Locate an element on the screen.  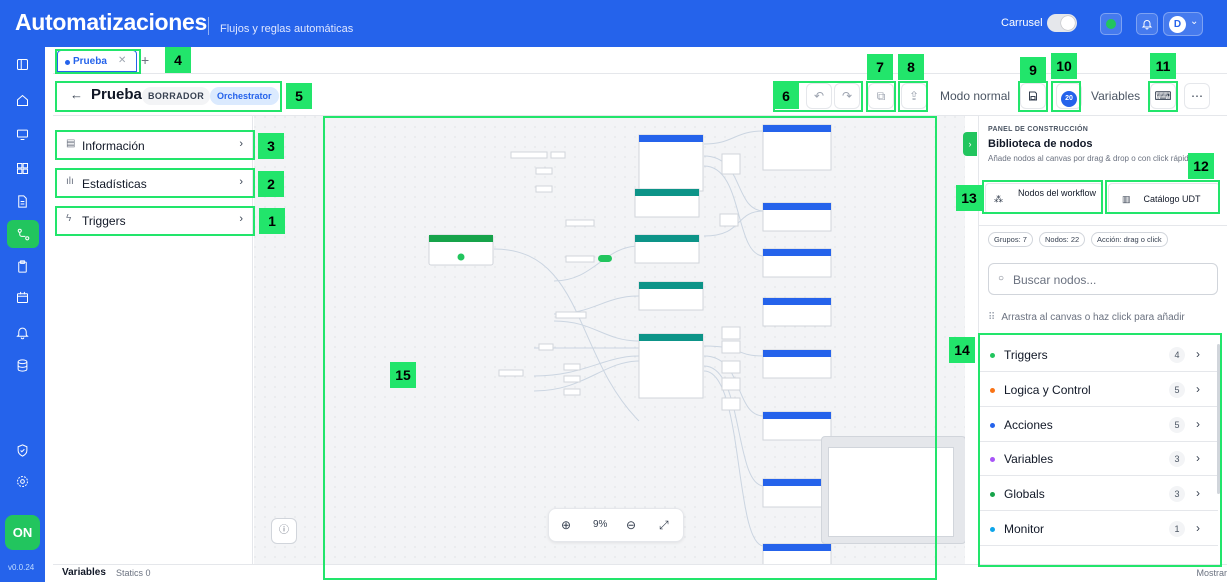
close-icon: ✕ is located at coordinates (122, 60).